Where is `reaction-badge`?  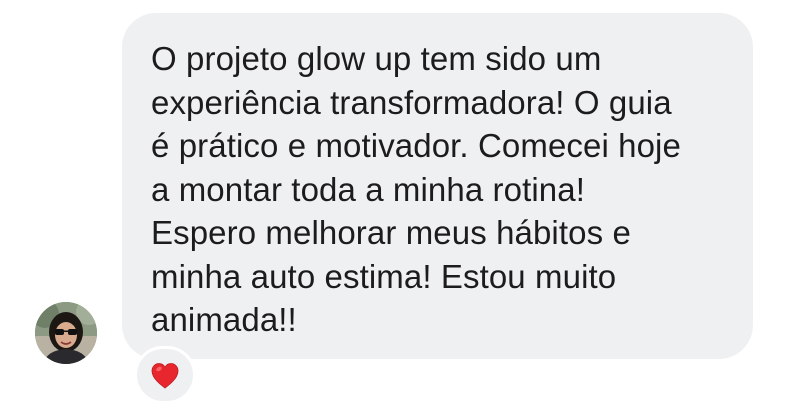 reaction-badge is located at coordinates (165, 375).